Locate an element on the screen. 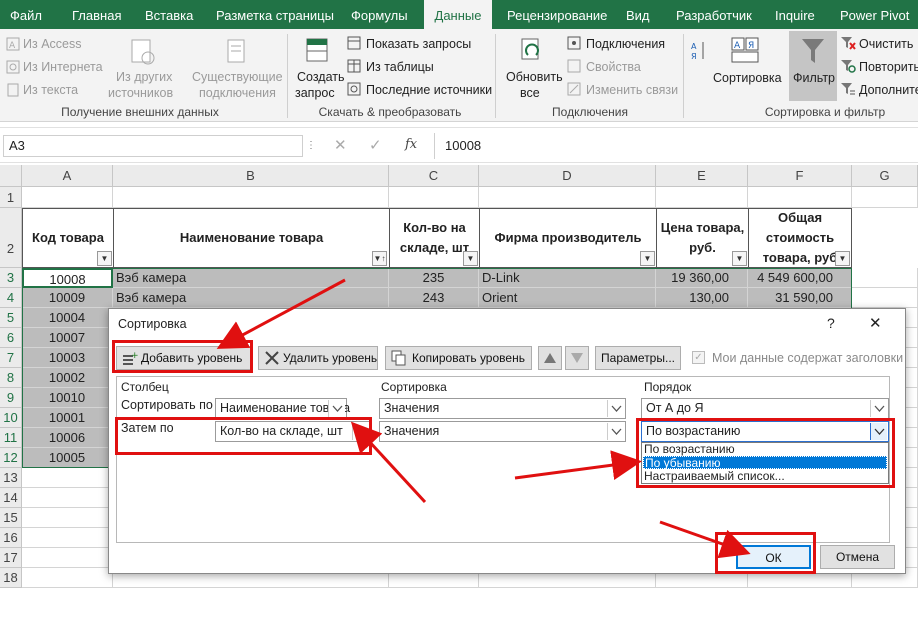 This screenshot has height=621, width=918. arrow-to-add-level is located at coordinates (281, 313).